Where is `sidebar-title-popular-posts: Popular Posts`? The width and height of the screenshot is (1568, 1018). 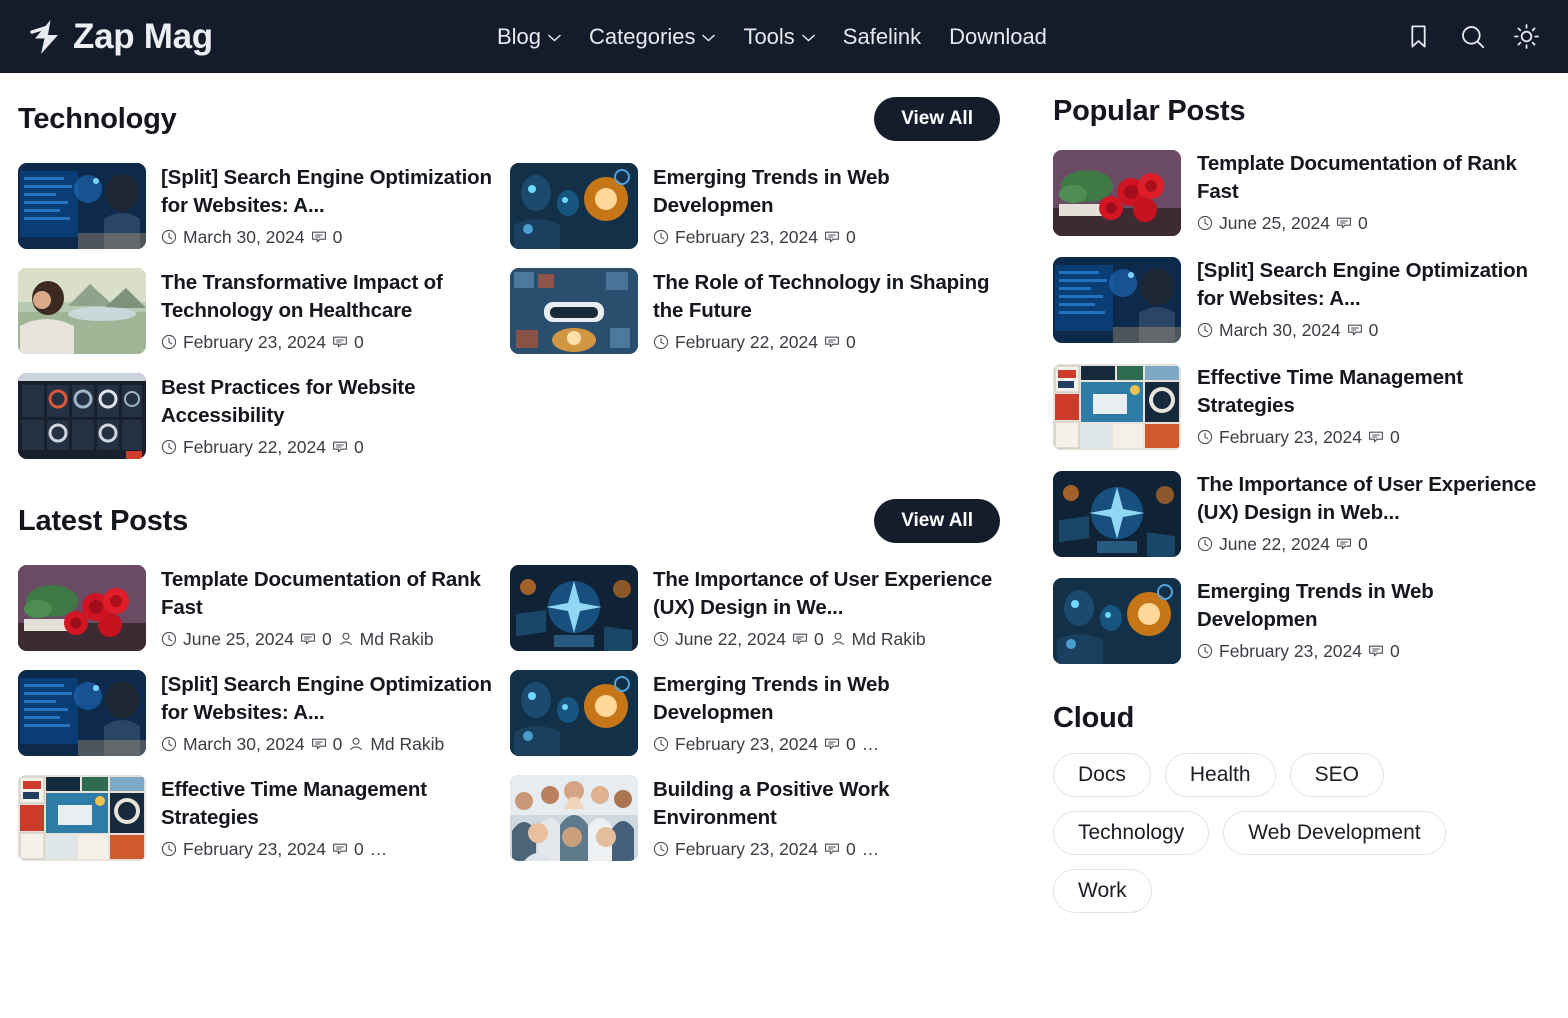 sidebar-title-popular-posts: Popular Posts is located at coordinates (1149, 111).